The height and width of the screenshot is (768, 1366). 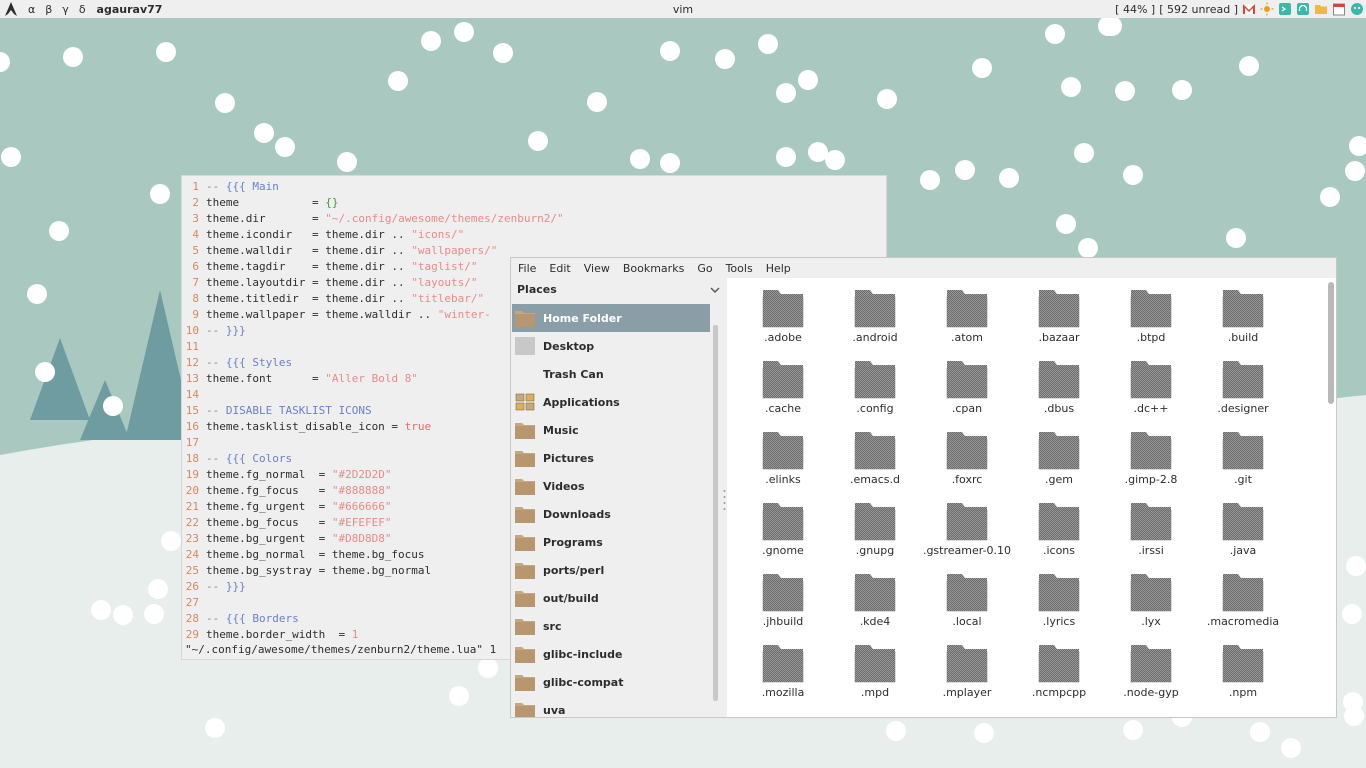 I want to click on line-number: 13, so click(x=192, y=378).